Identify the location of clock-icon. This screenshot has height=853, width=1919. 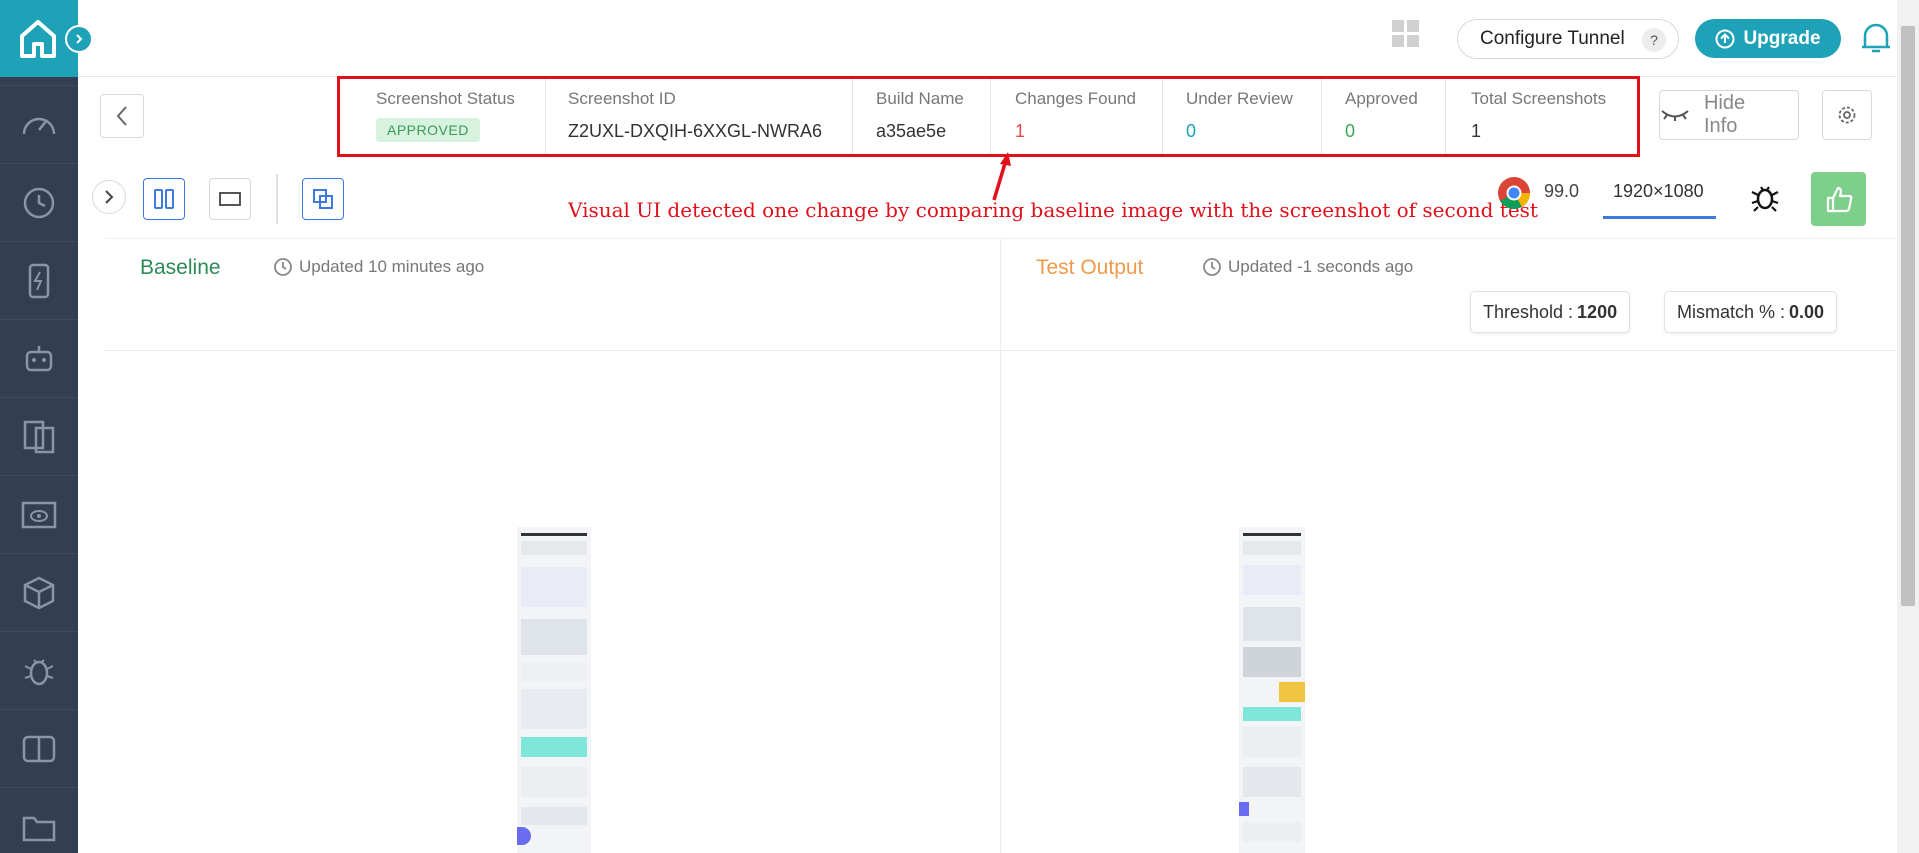
(39, 202).